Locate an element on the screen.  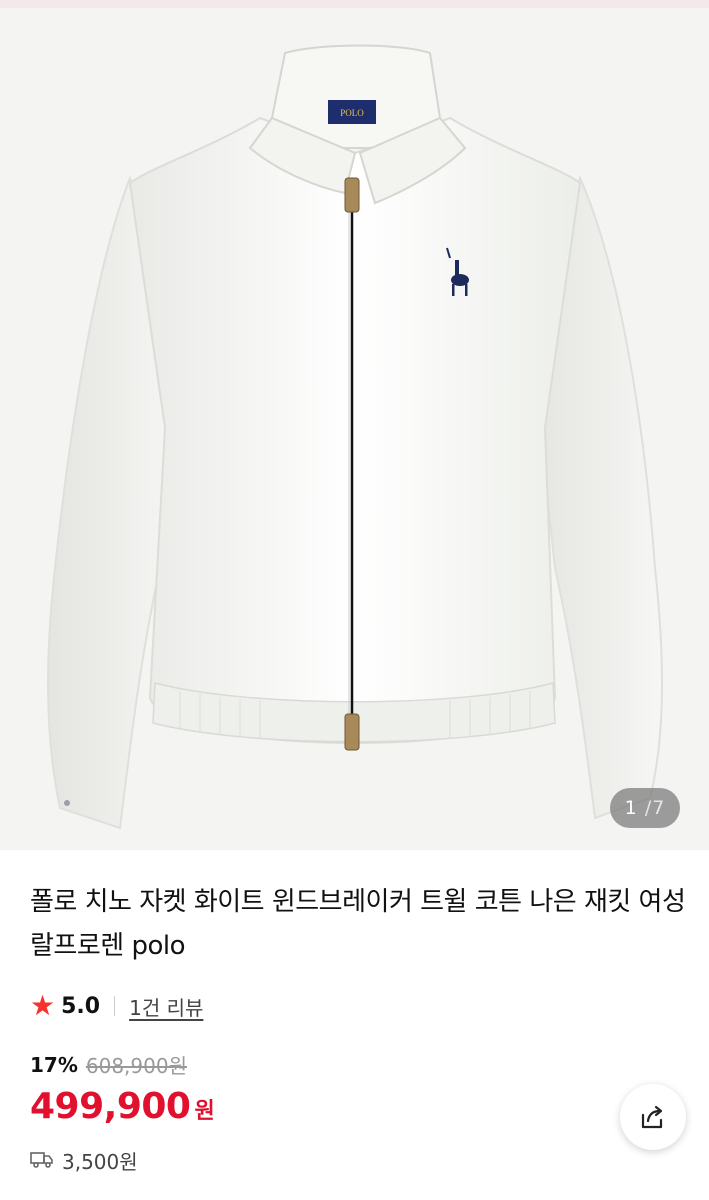
reviews-link: 1건 리뷰 is located at coordinates (166, 1006).